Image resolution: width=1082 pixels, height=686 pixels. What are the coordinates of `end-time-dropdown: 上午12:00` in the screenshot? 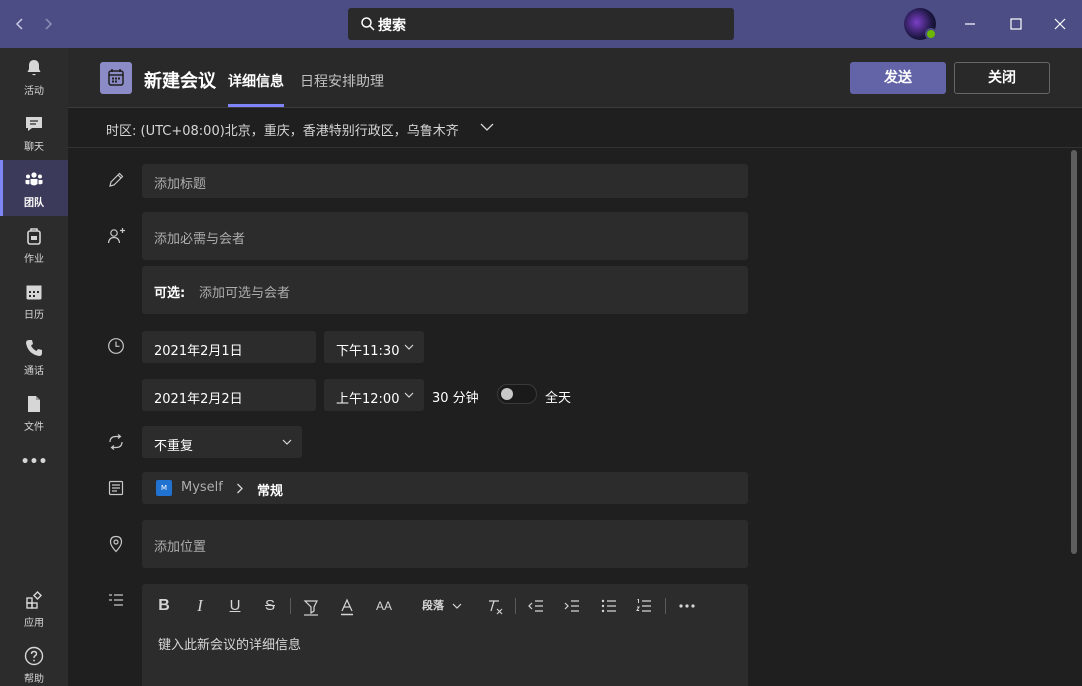 It's located at (374, 395).